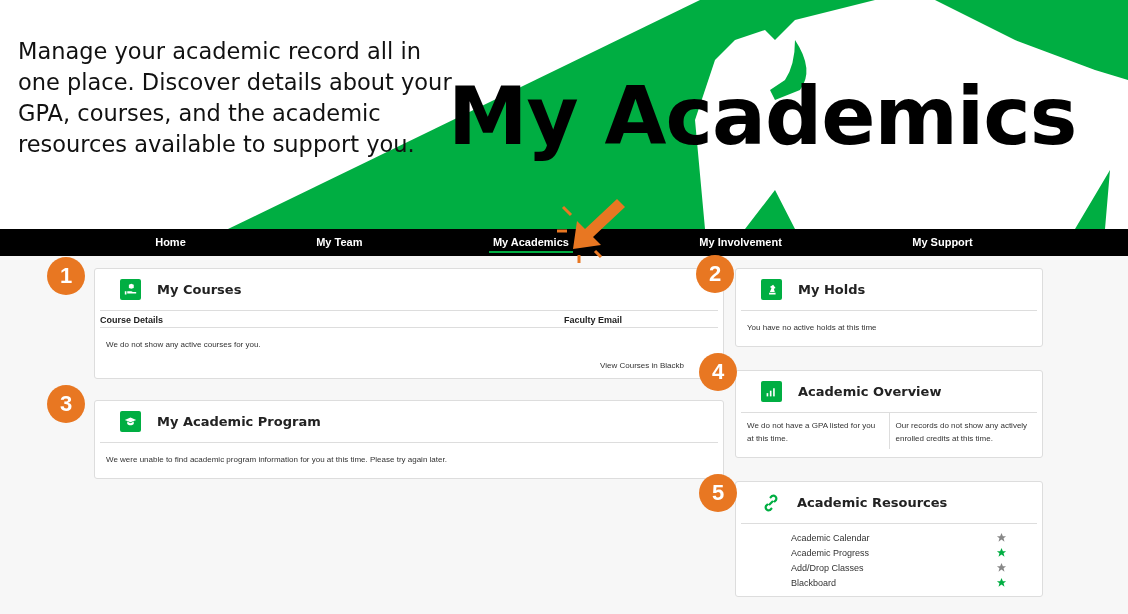  Describe the element at coordinates (830, 552) in the screenshot. I see `resource-link: Academic Progress` at that location.